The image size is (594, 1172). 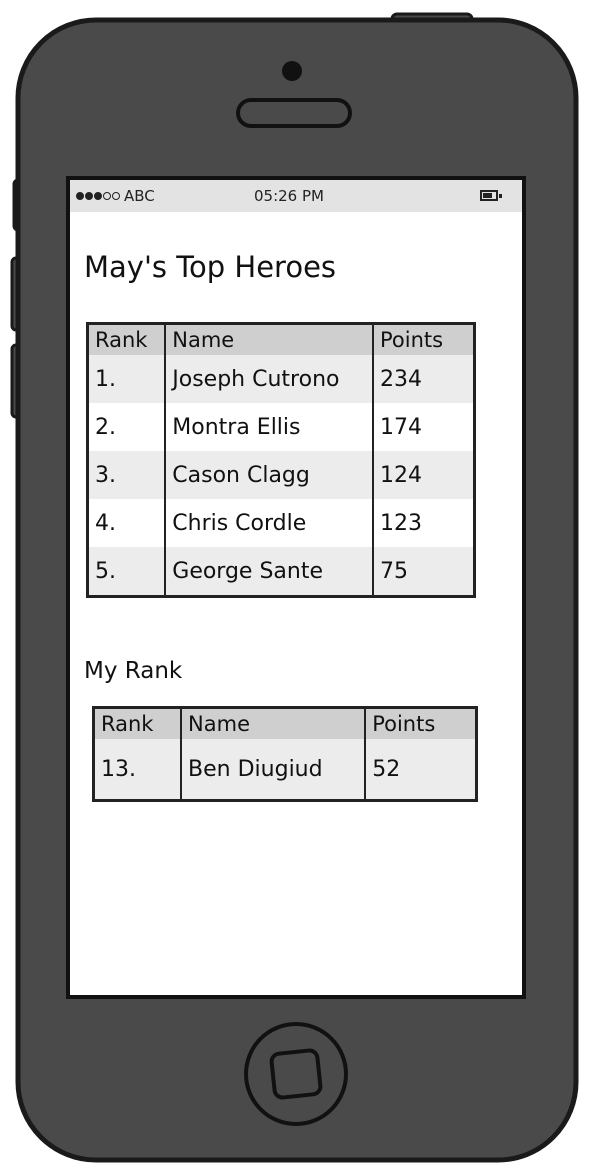 What do you see at coordinates (424, 523) in the screenshot?
I see `points-cell: 123` at bounding box center [424, 523].